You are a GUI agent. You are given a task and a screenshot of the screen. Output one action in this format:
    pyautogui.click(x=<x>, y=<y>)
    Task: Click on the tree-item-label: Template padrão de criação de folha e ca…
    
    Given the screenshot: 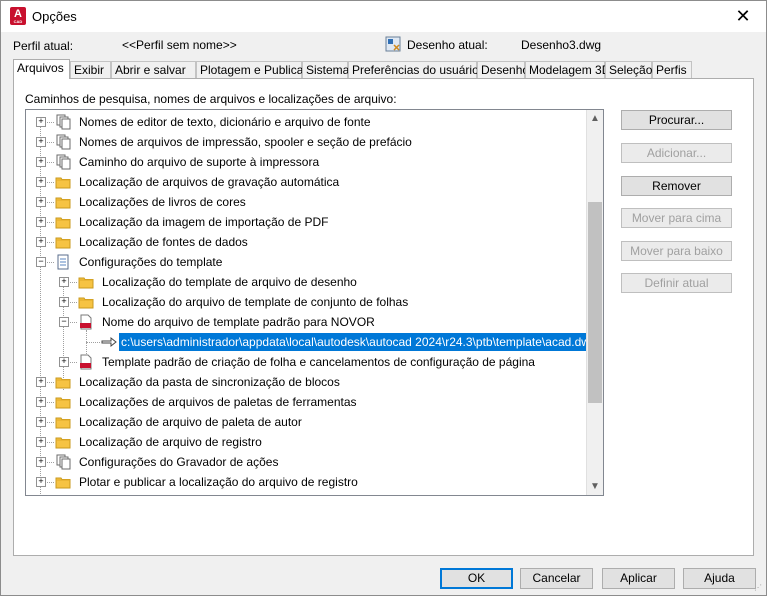 What is the action you would take?
    pyautogui.click(x=318, y=362)
    